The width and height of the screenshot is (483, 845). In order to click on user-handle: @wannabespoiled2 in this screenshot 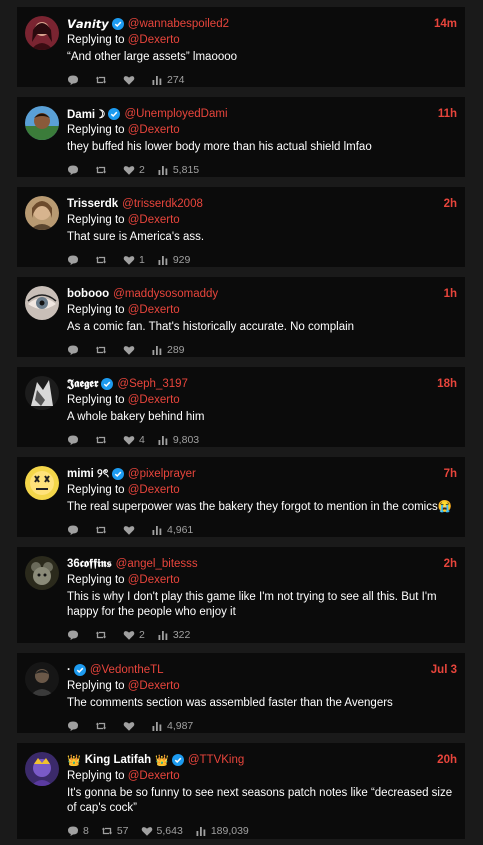, I will do `click(178, 24)`.